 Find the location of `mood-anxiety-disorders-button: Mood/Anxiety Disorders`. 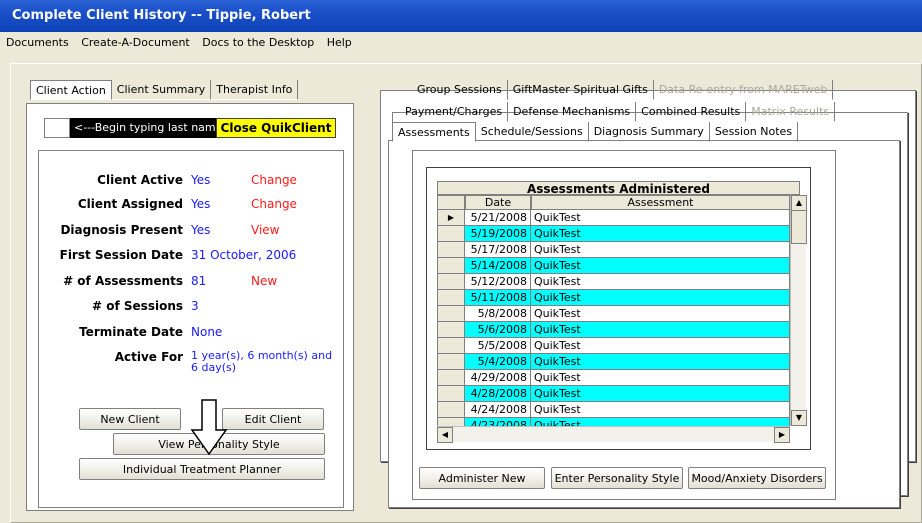

mood-anxiety-disorders-button: Mood/Anxiety Disorders is located at coordinates (757, 478).